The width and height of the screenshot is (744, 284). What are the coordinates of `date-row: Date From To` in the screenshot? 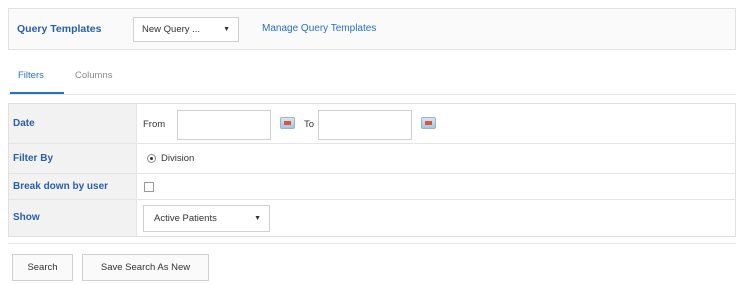 It's located at (372, 124).